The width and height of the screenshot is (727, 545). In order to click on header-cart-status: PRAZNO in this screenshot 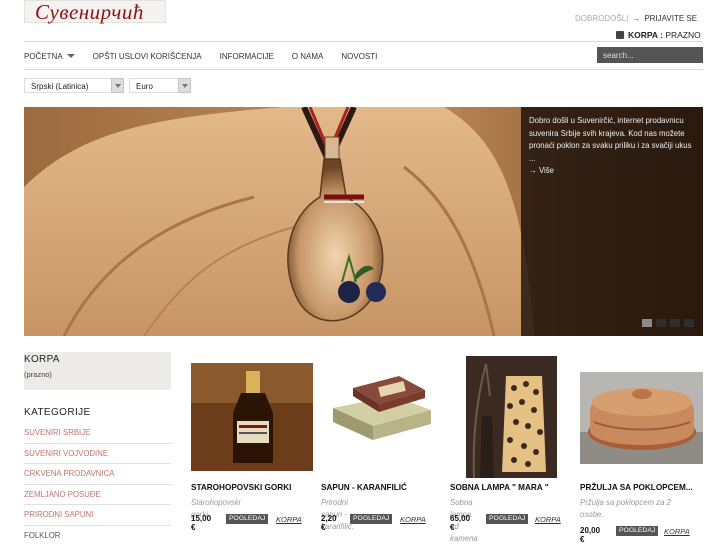, I will do `click(683, 35)`.